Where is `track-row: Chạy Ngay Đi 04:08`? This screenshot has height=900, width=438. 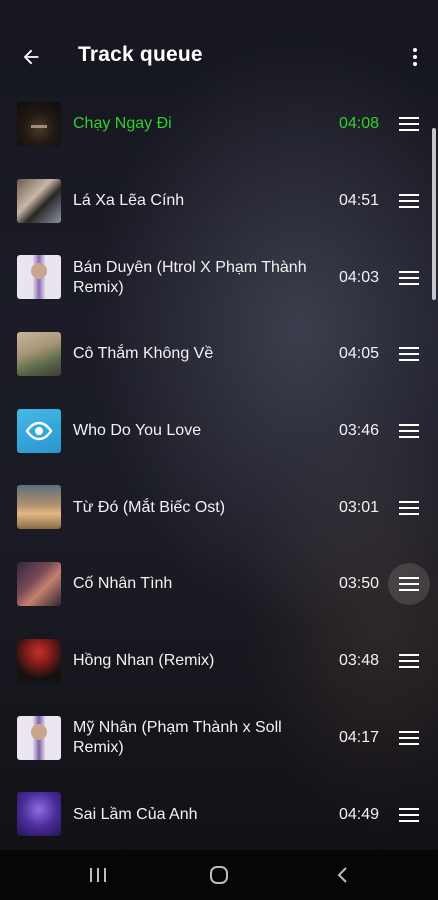 track-row: Chạy Ngay Đi 04:08 is located at coordinates (219, 124).